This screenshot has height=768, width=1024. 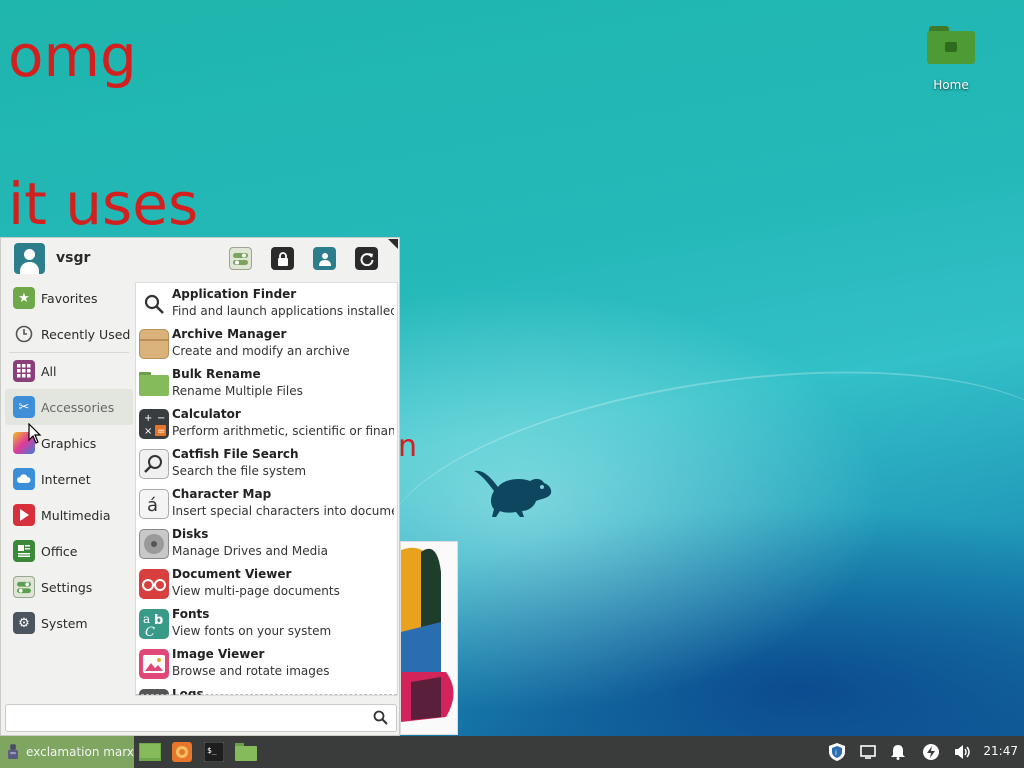 I want to click on character-map-icon: á, so click(x=154, y=504).